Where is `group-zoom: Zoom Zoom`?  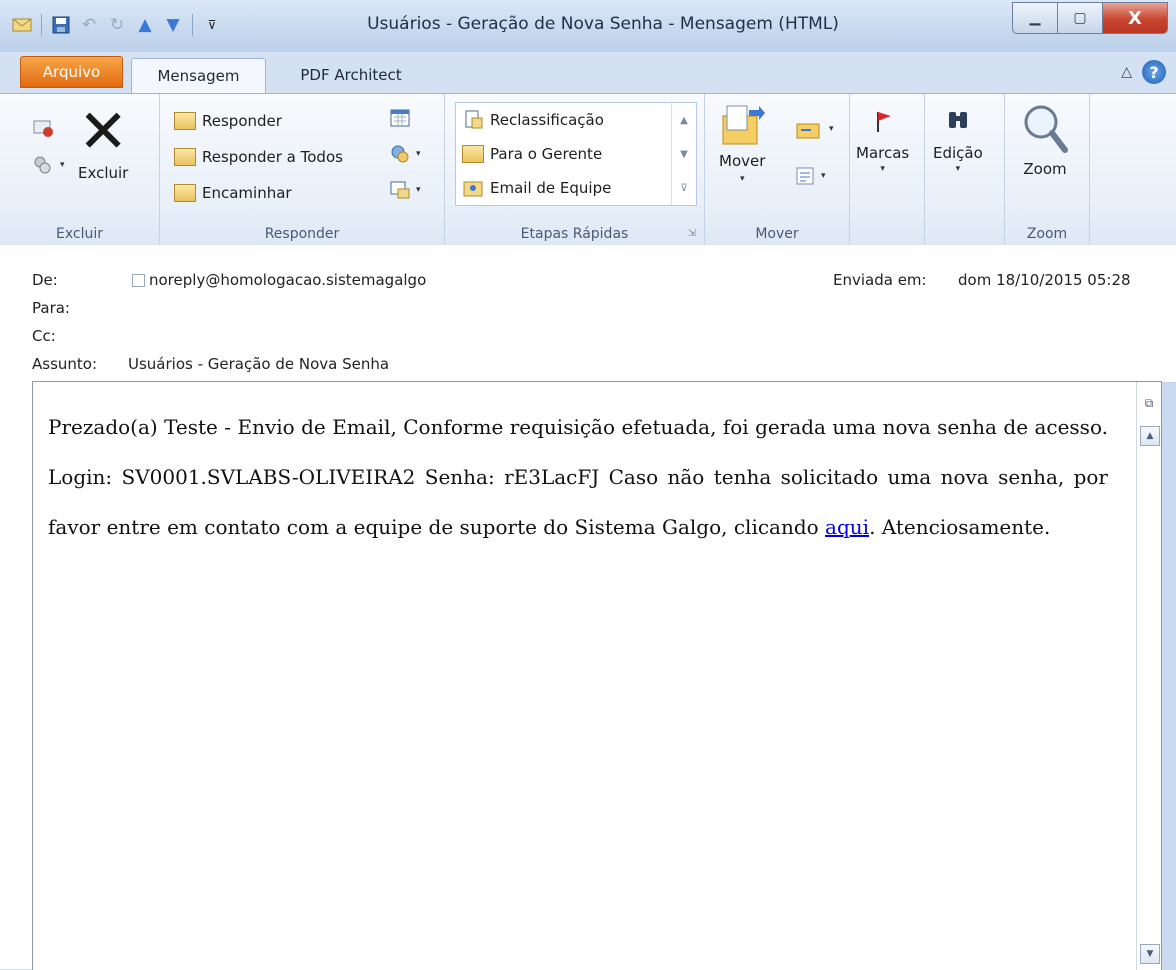 group-zoom: Zoom Zoom is located at coordinates (1047, 169).